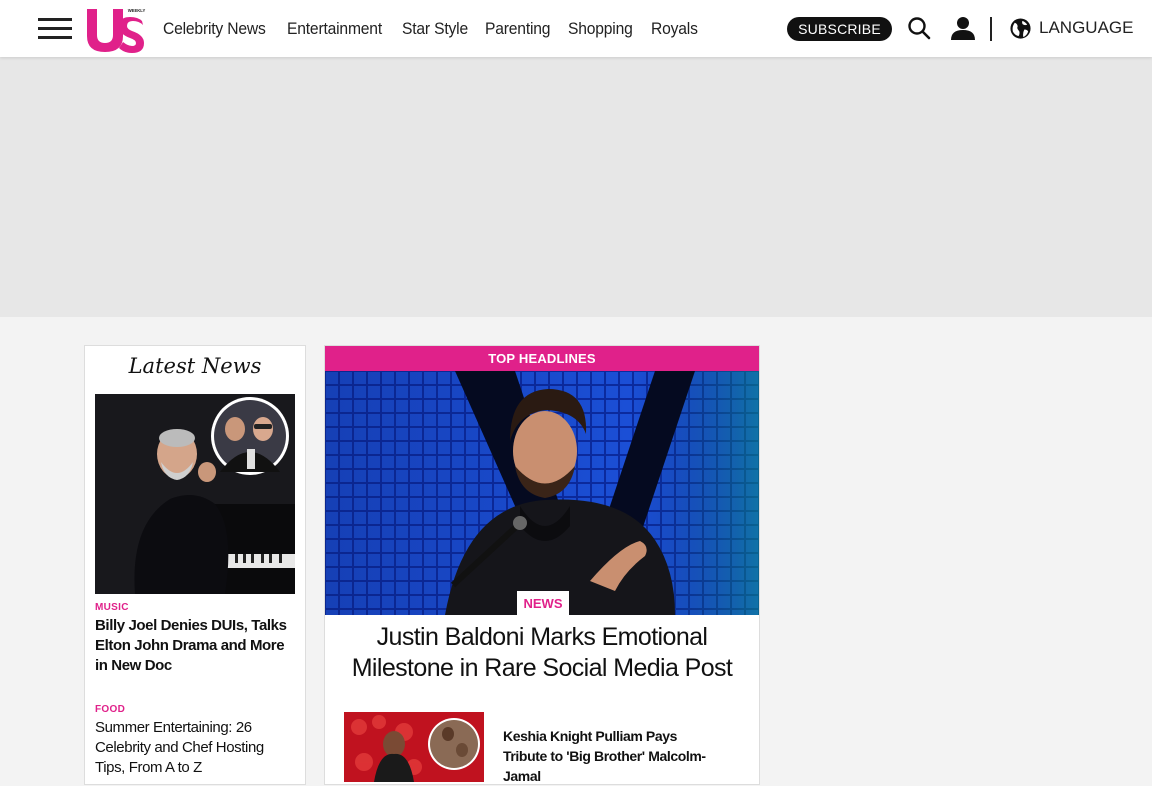 The width and height of the screenshot is (1152, 786). Describe the element at coordinates (991, 29) in the screenshot. I see `header-divider` at that location.